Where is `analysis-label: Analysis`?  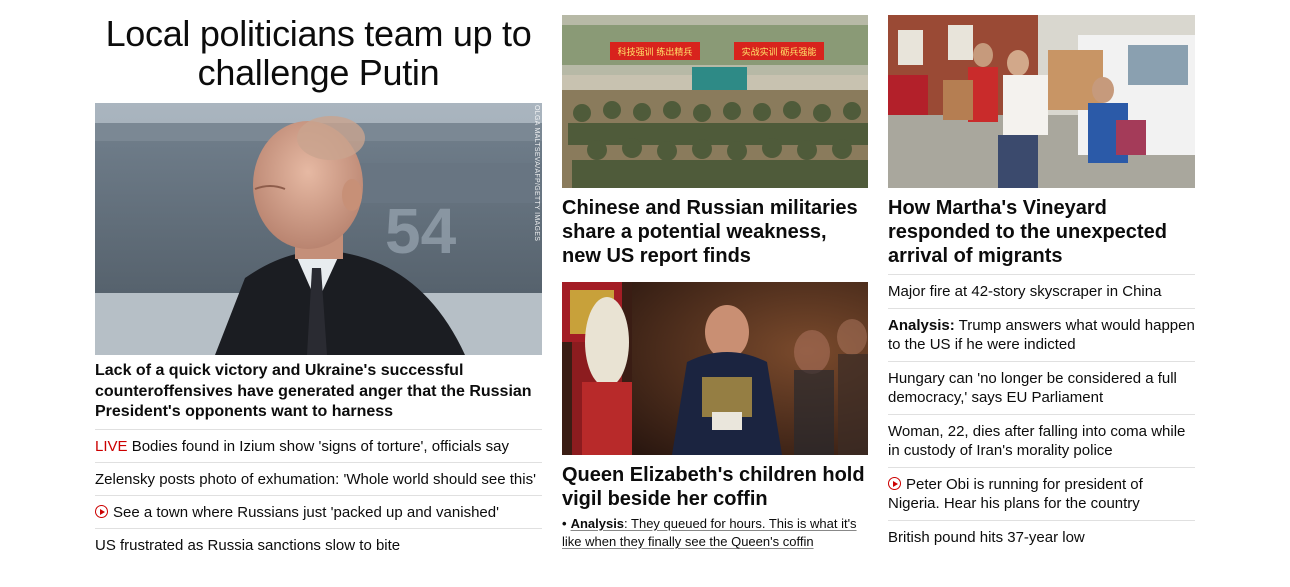 analysis-label: Analysis is located at coordinates (597, 523).